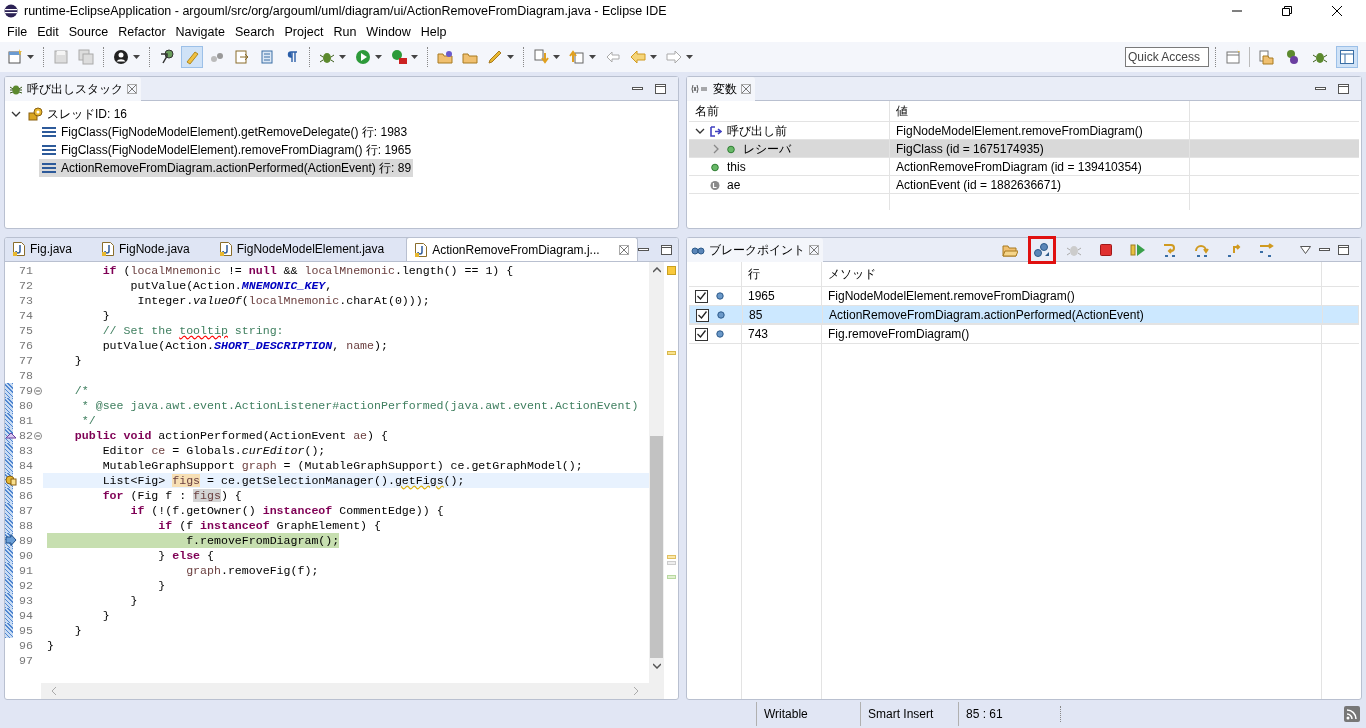 The width and height of the screenshot is (1366, 728). I want to click on breakpoint-row: 743 Fig.removeFromDiagram(), so click(1024, 333).